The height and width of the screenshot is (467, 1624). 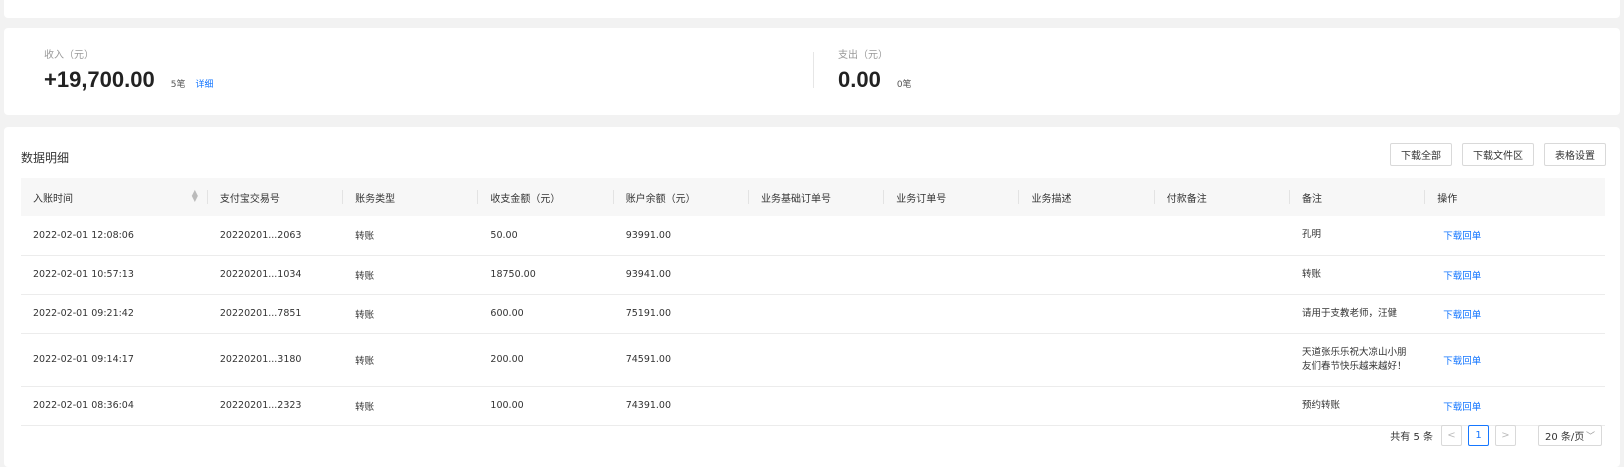 I want to click on top-panel, so click(x=812, y=9).